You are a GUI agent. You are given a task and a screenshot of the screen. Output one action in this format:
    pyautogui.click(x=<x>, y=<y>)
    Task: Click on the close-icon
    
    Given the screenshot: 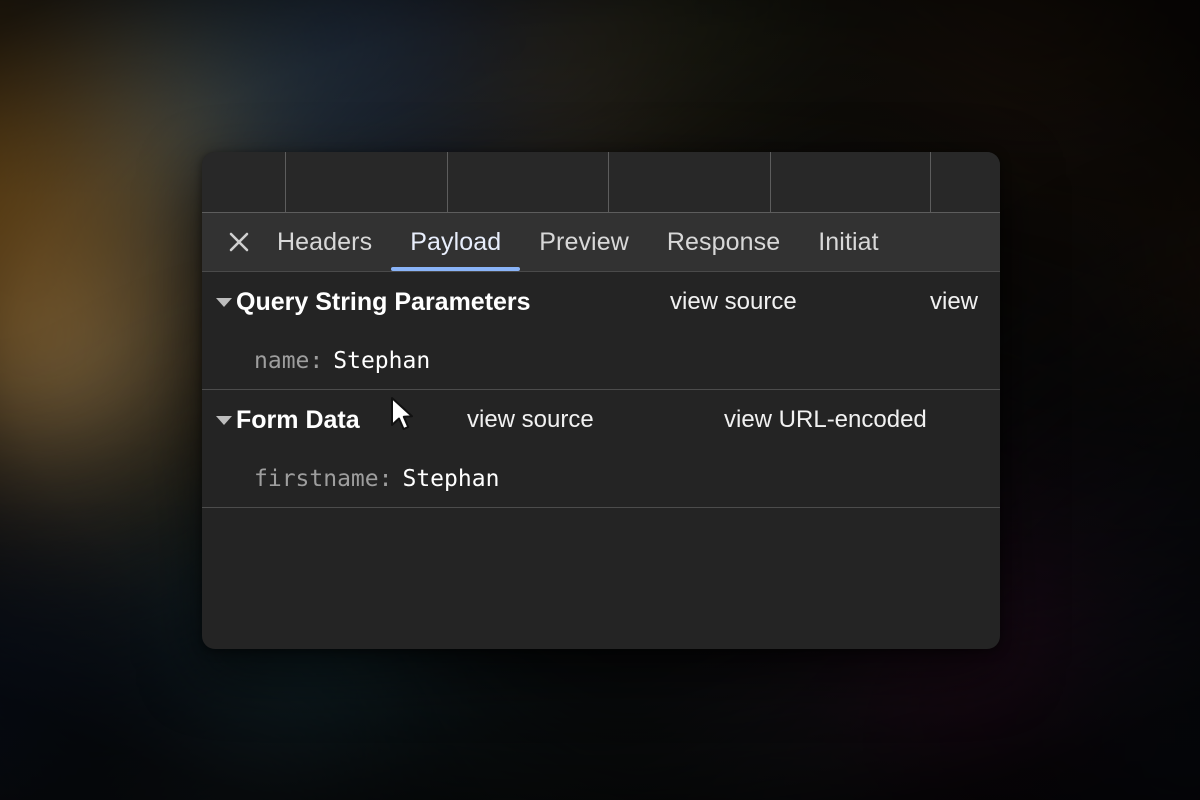 What is the action you would take?
    pyautogui.click(x=239, y=242)
    